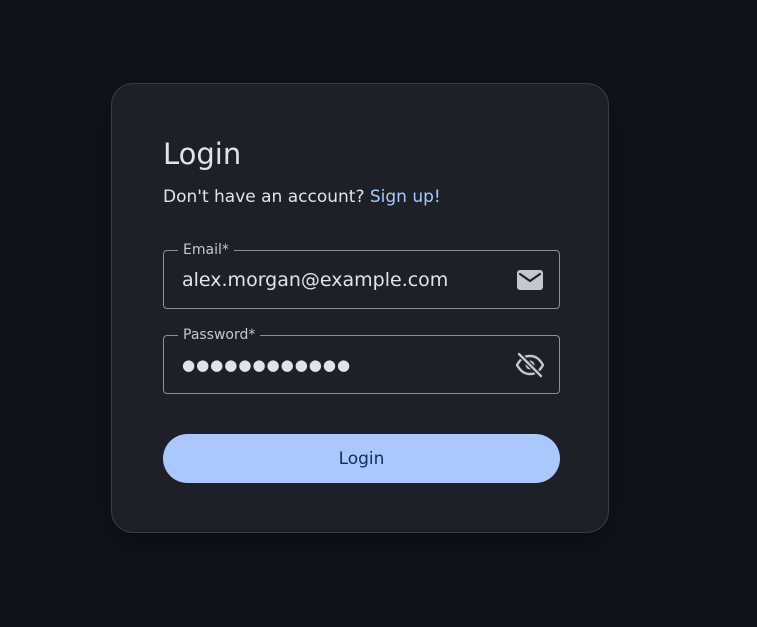  Describe the element at coordinates (342, 364) in the screenshot. I see `password-input` at that location.